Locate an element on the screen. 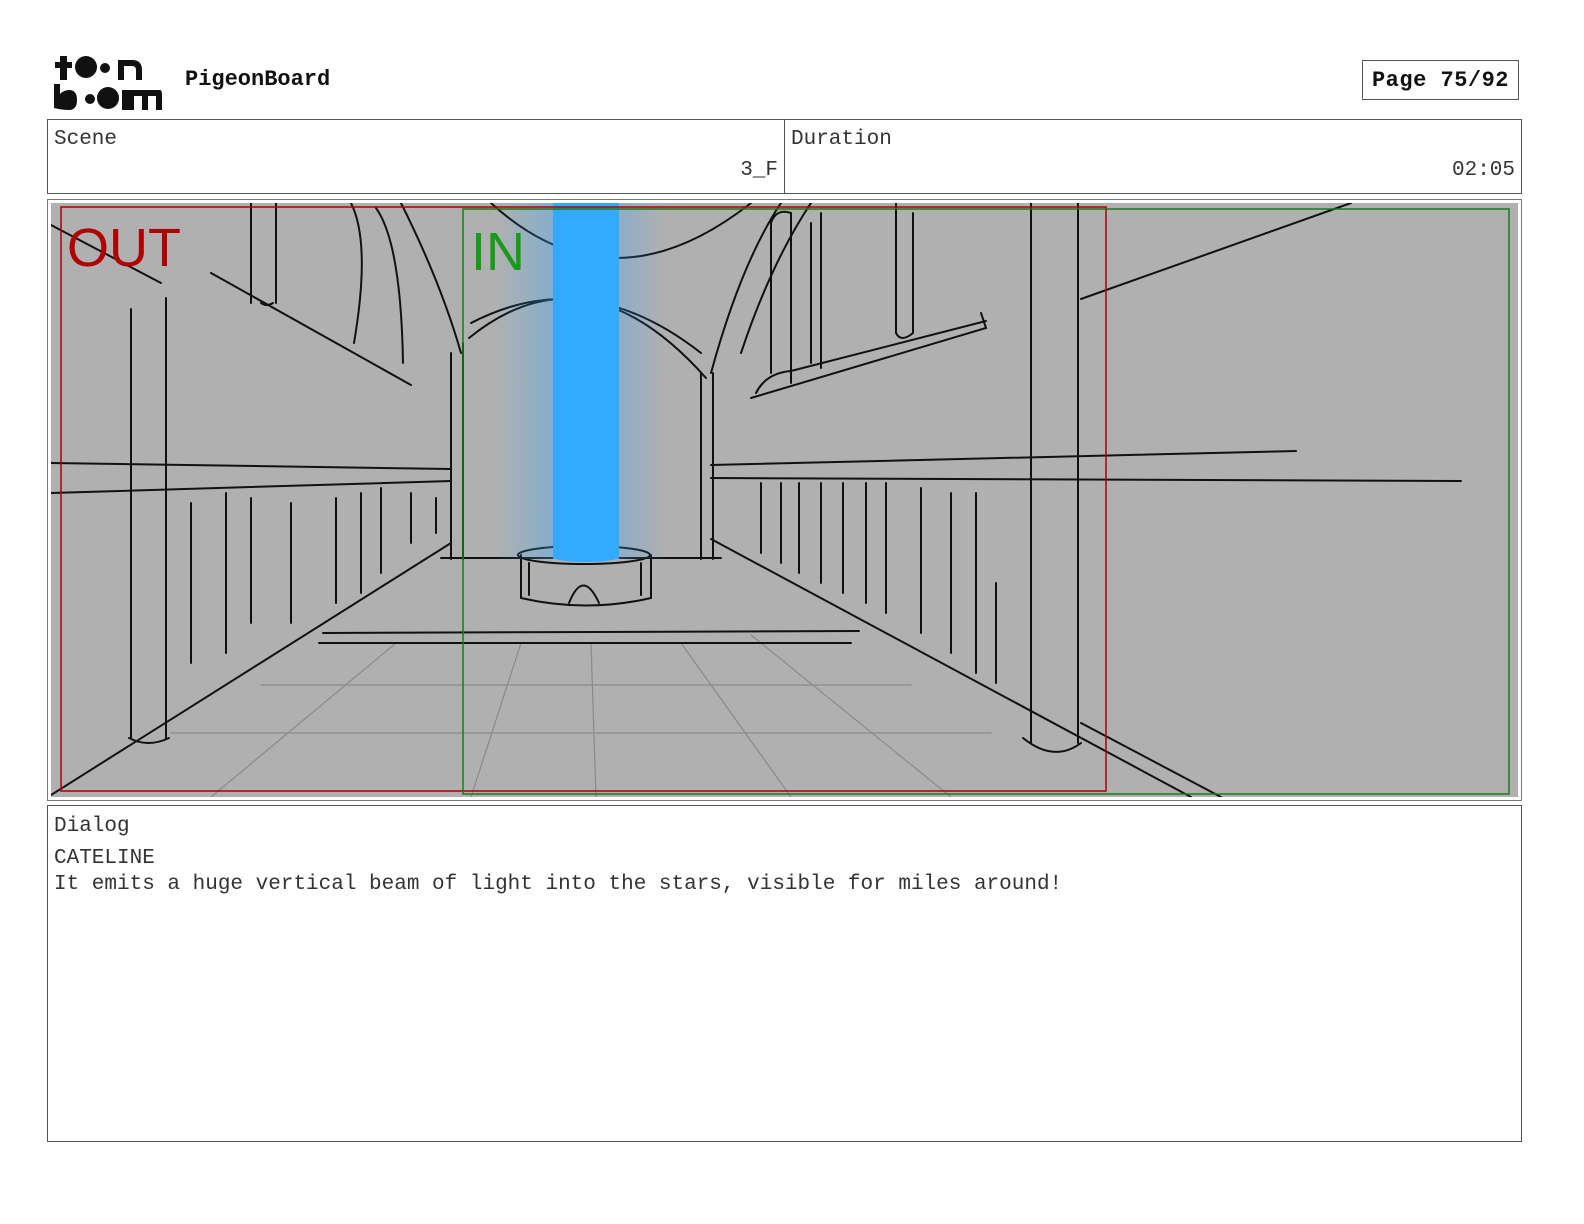 Image resolution: width=1584 pixels, height=1224 pixels. scene-cell: Scene 3_F is located at coordinates (416, 156).